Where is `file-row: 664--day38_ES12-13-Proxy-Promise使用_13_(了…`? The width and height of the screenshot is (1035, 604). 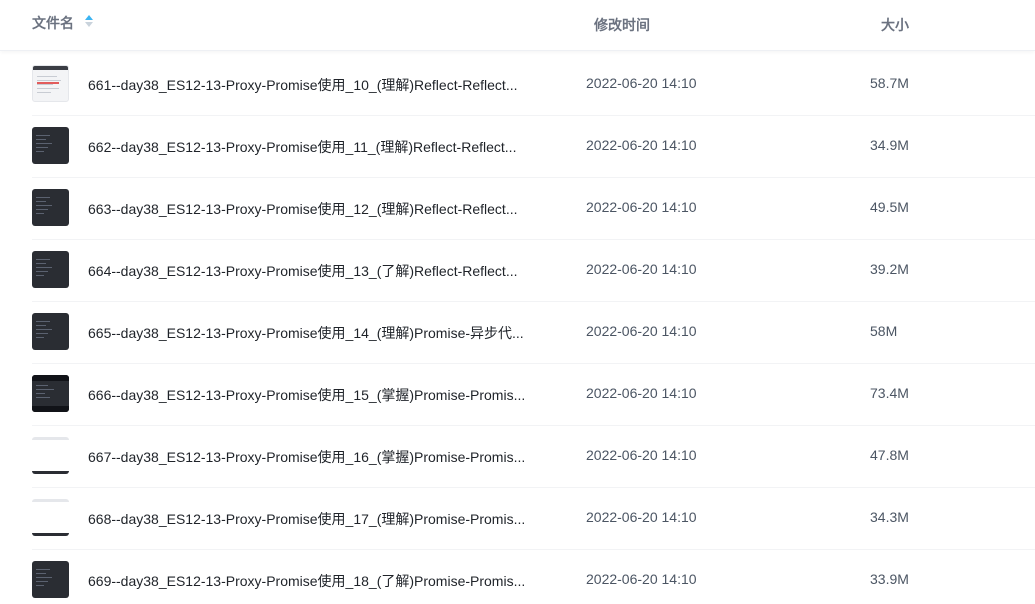 file-row: 664--day38_ES12-13-Proxy-Promise使用_13_(了… is located at coordinates (533, 271).